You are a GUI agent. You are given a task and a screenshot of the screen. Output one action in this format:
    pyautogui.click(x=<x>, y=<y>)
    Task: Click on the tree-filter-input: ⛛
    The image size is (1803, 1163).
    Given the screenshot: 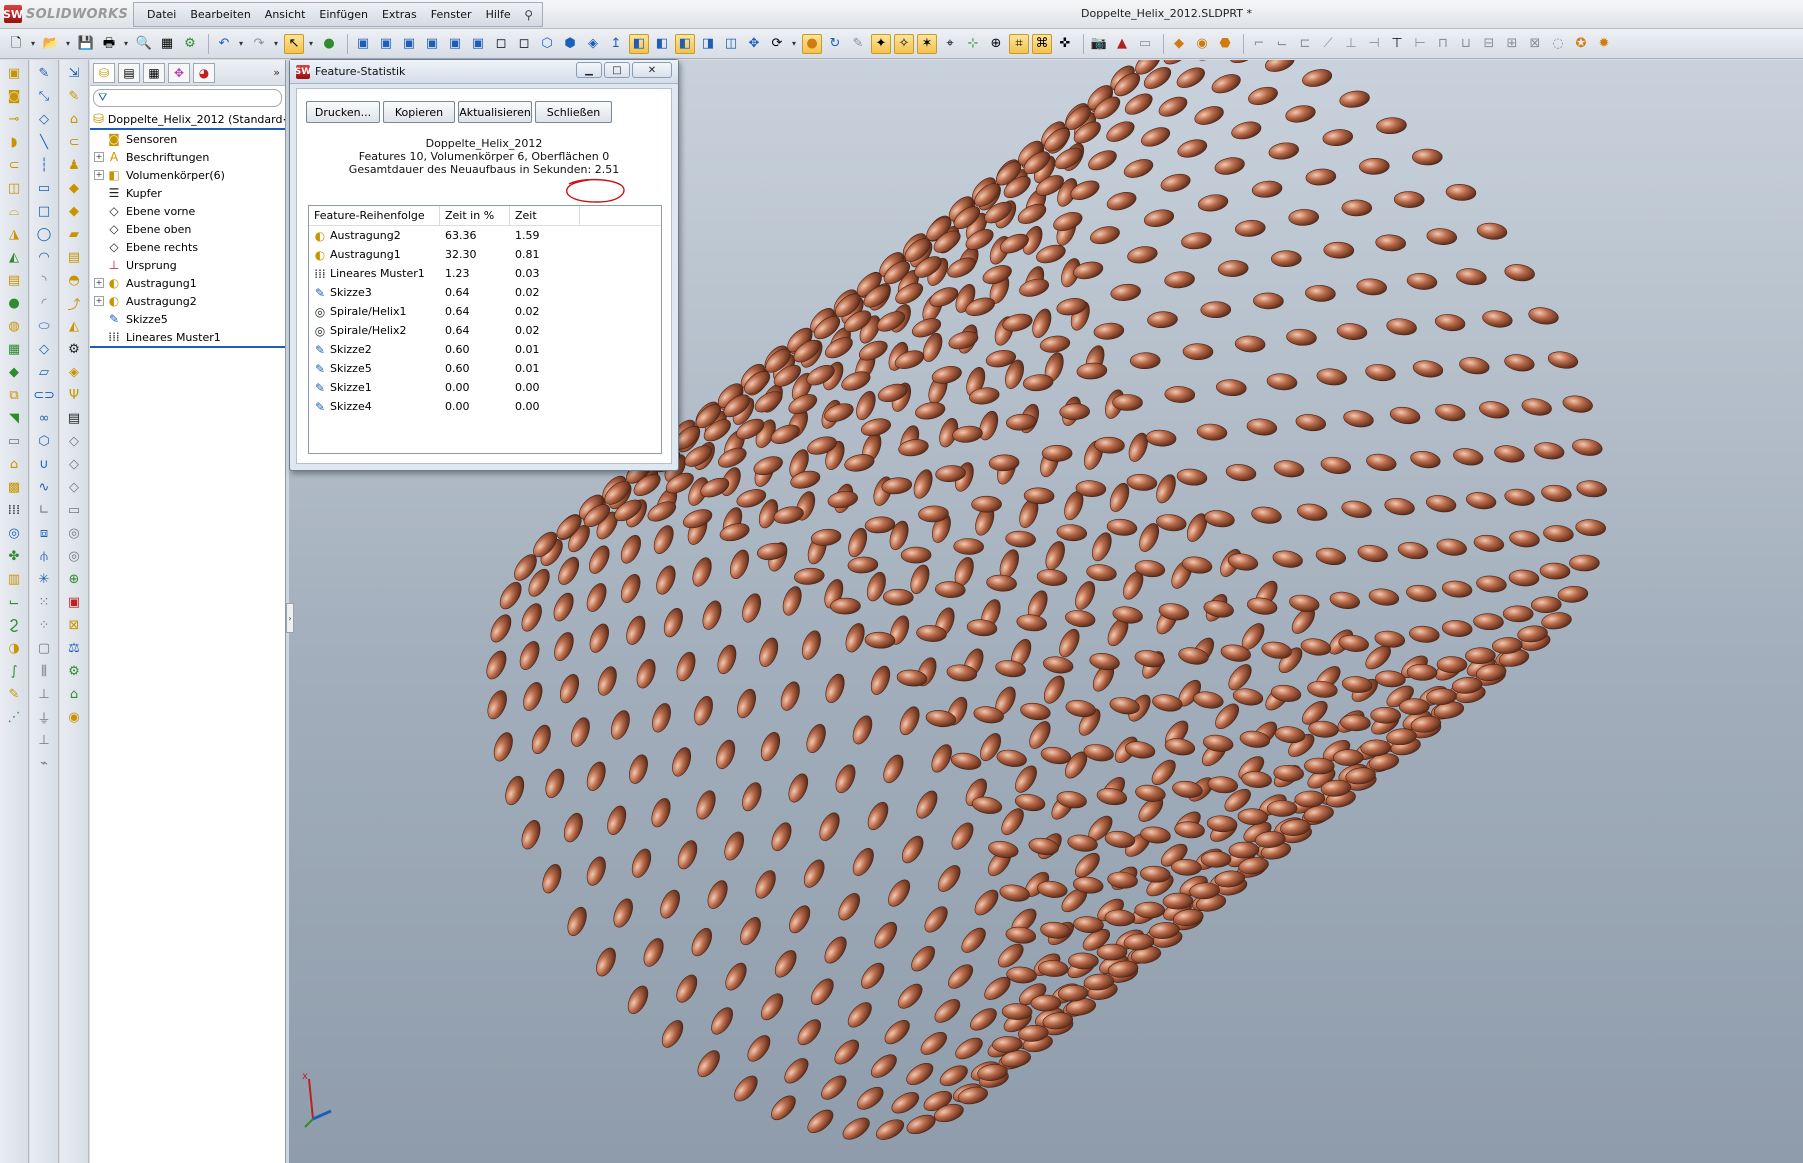 What is the action you would take?
    pyautogui.click(x=187, y=98)
    